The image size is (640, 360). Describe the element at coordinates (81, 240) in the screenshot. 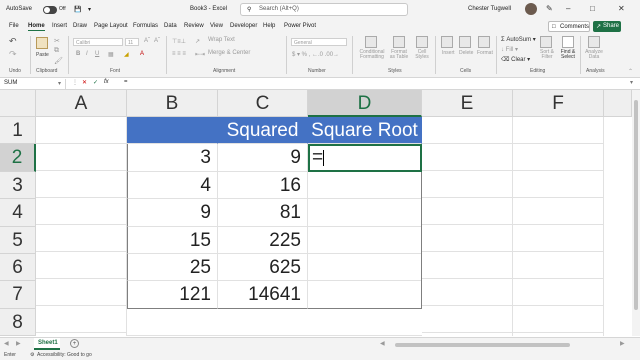

I see `column-a-cells` at that location.